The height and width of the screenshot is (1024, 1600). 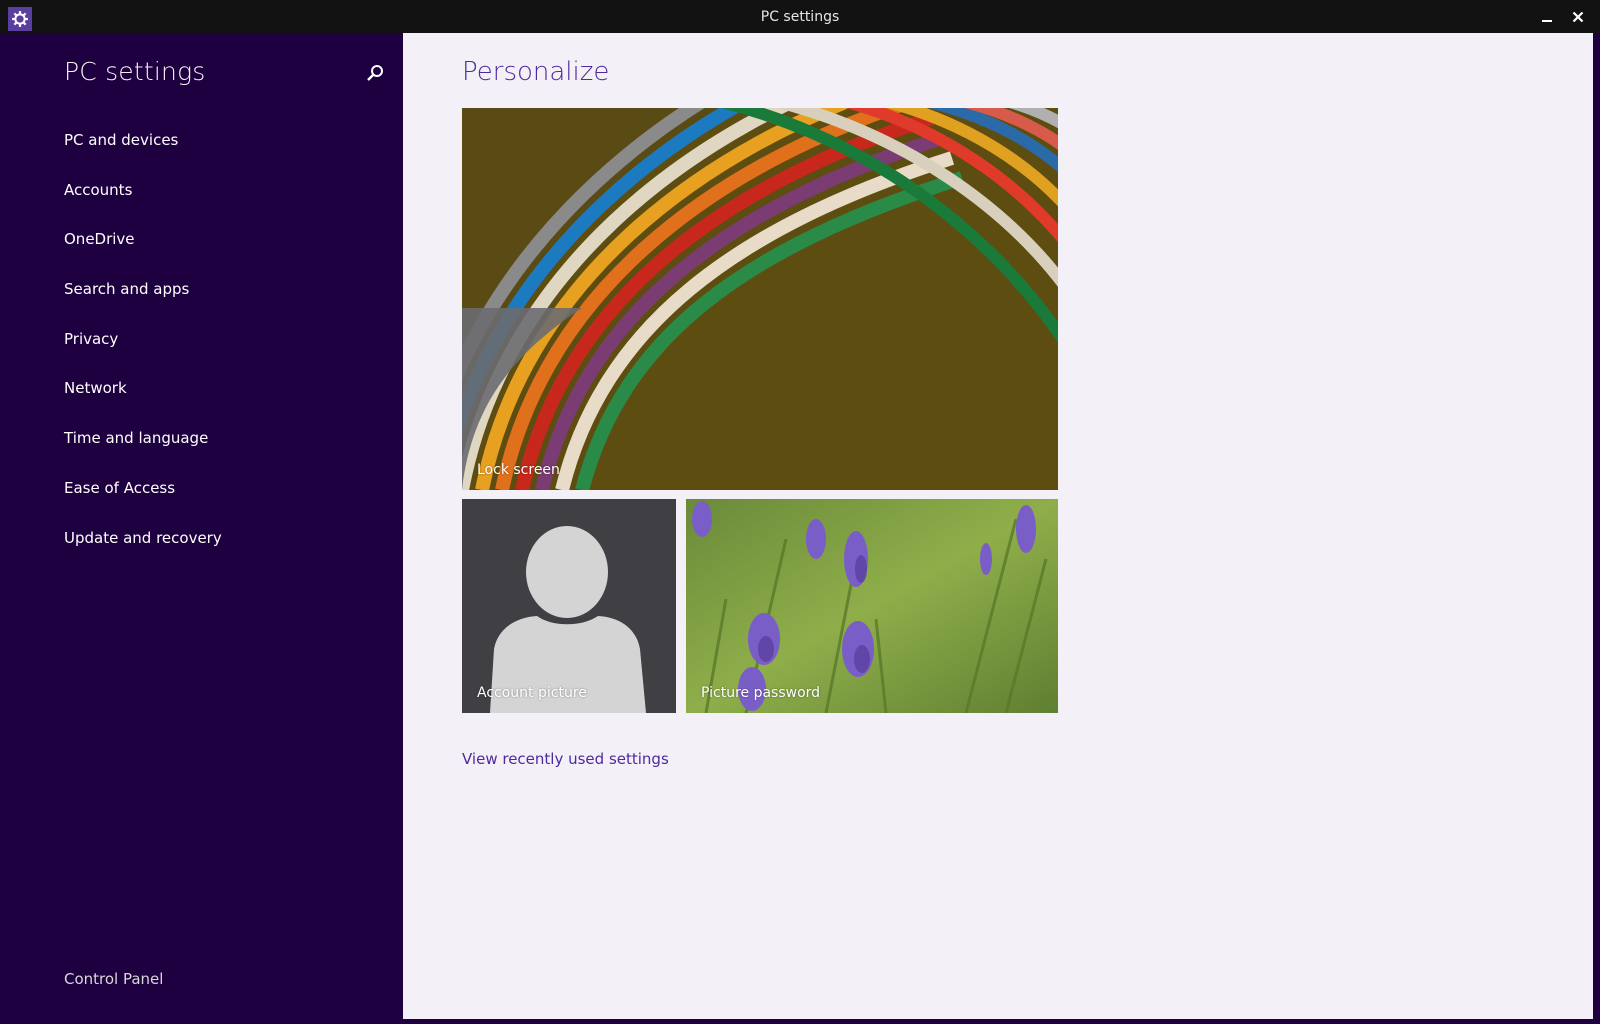 I want to click on picture-password-image, so click(x=872, y=606).